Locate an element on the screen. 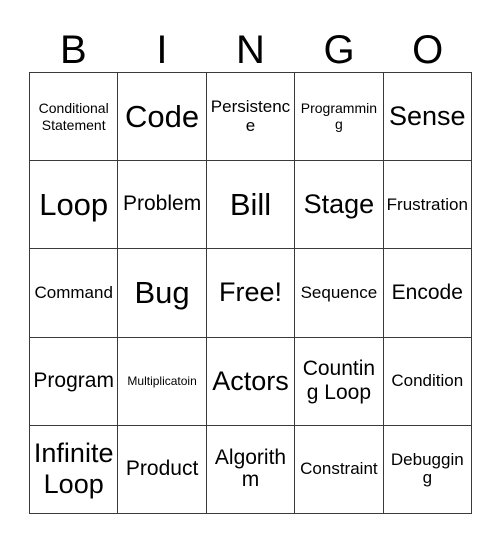 The height and width of the screenshot is (544, 500). bingo-cell-label: Constraint is located at coordinates (339, 469).